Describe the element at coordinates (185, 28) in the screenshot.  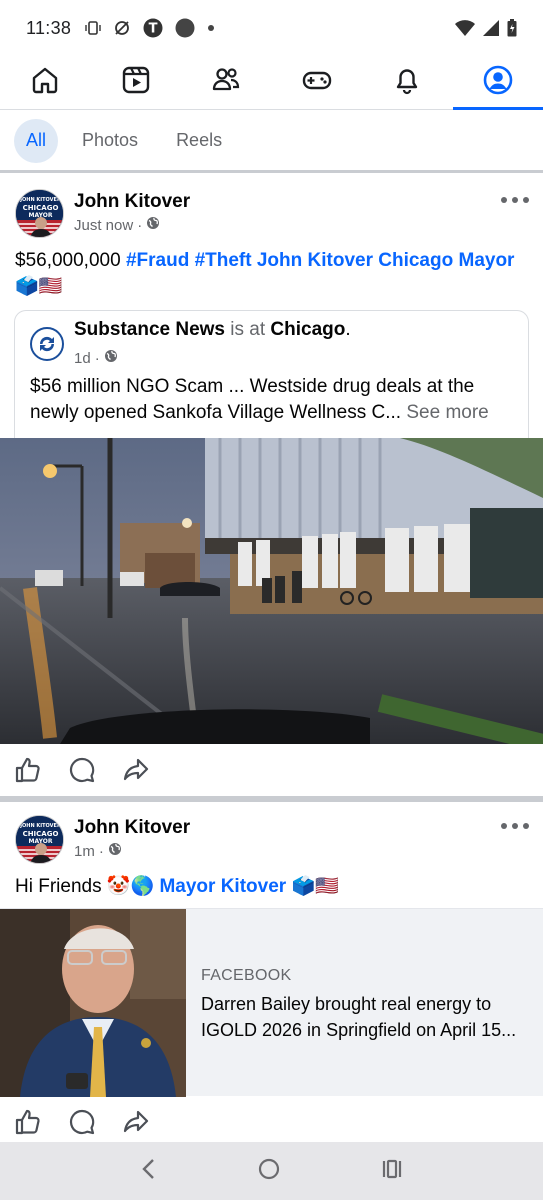
I see `circle-icon` at that location.